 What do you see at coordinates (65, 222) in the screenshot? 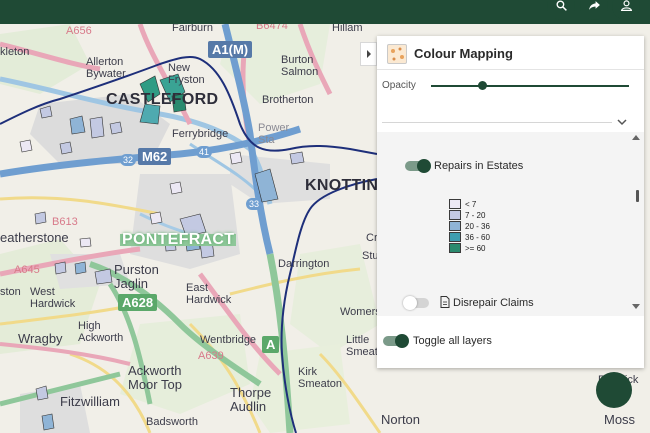
I see `road-label-b6136: B613` at bounding box center [65, 222].